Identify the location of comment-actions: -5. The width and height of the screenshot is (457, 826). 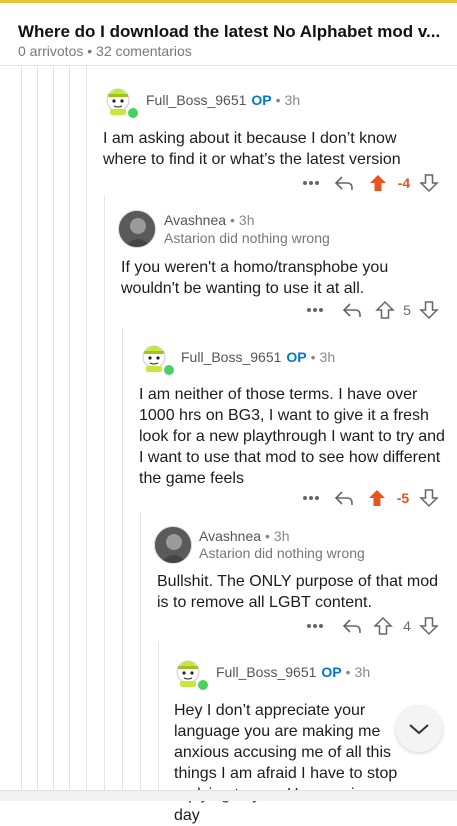
(374, 498).